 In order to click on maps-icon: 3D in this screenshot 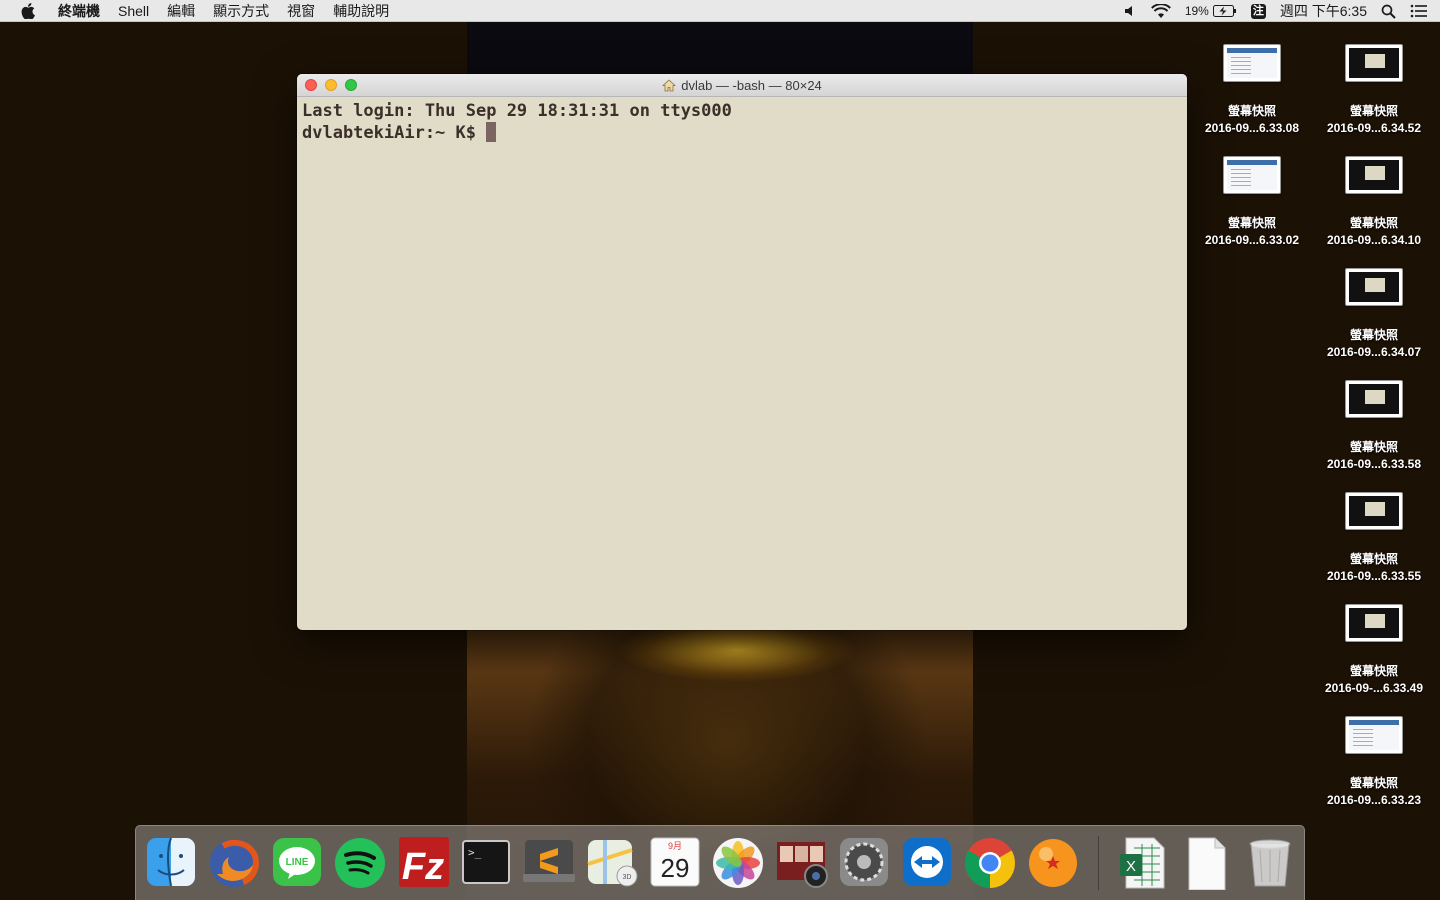, I will do `click(612, 862)`.